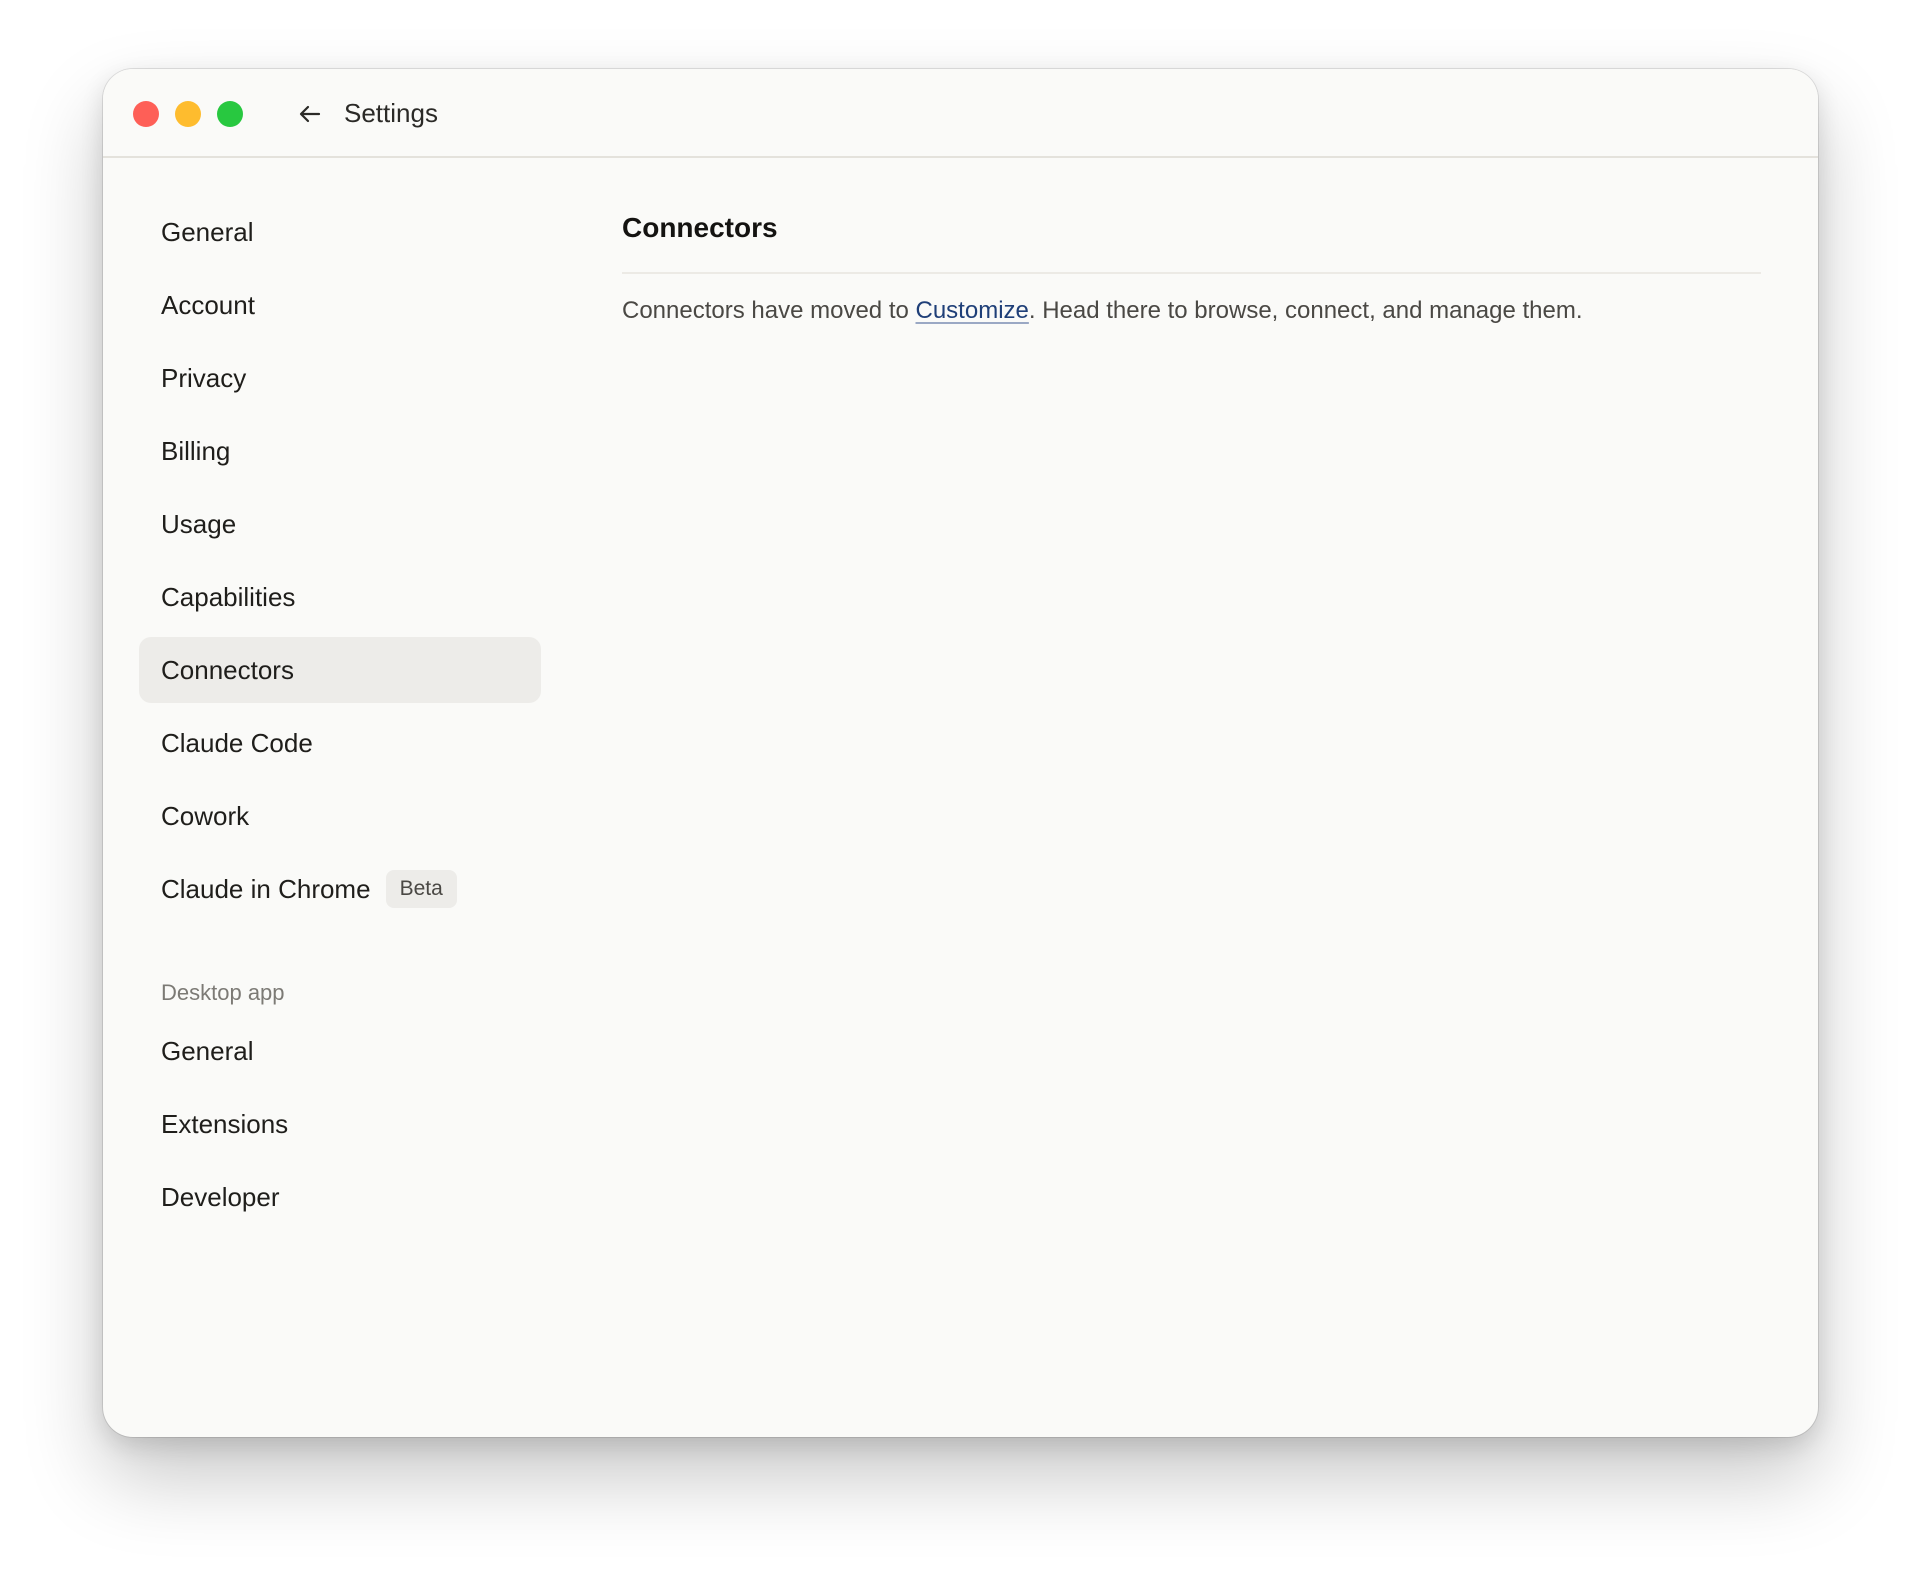 Image resolution: width=1920 pixels, height=1573 pixels. What do you see at coordinates (310, 114) in the screenshot?
I see `back-arrow-icon` at bounding box center [310, 114].